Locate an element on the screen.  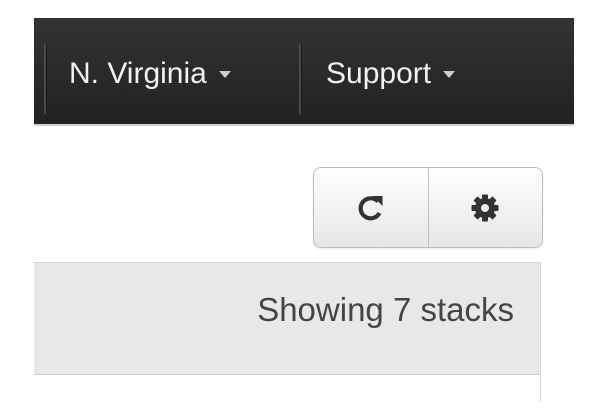
region-menu-label: N. Virginia is located at coordinates (138, 73).